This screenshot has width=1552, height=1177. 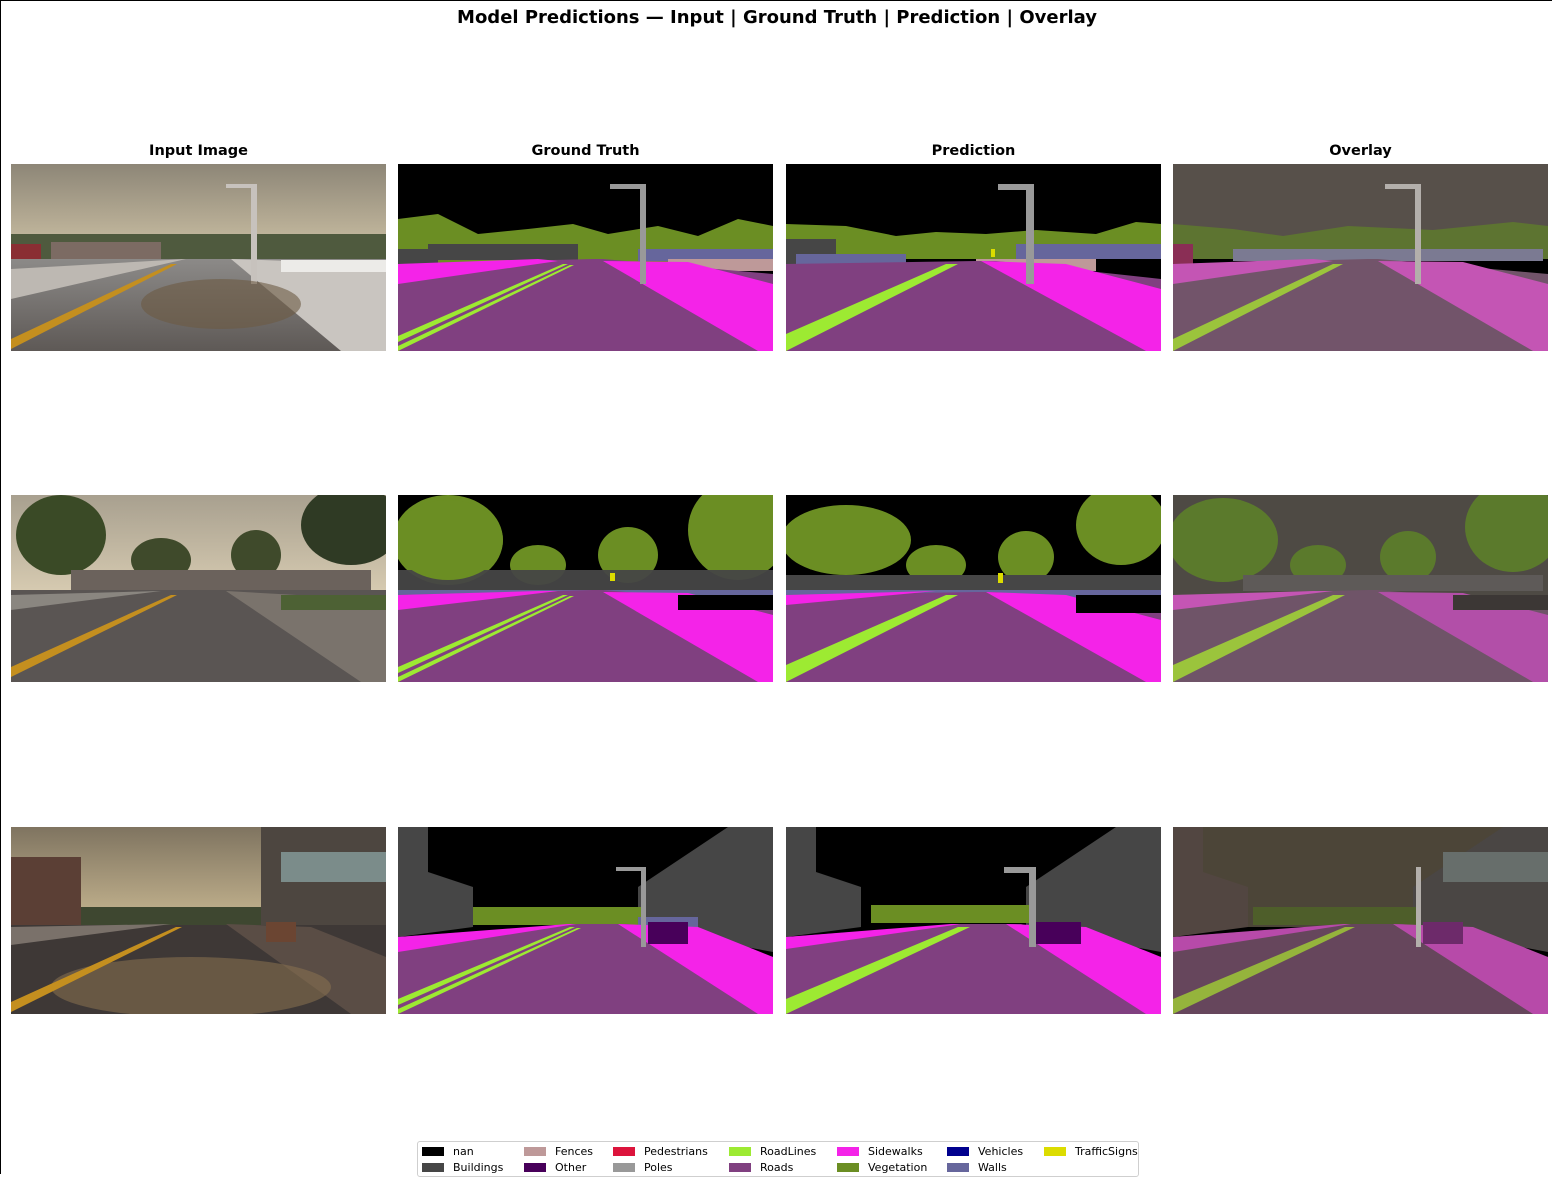 What do you see at coordinates (574, 1151) in the screenshot?
I see `legend-label: Fences` at bounding box center [574, 1151].